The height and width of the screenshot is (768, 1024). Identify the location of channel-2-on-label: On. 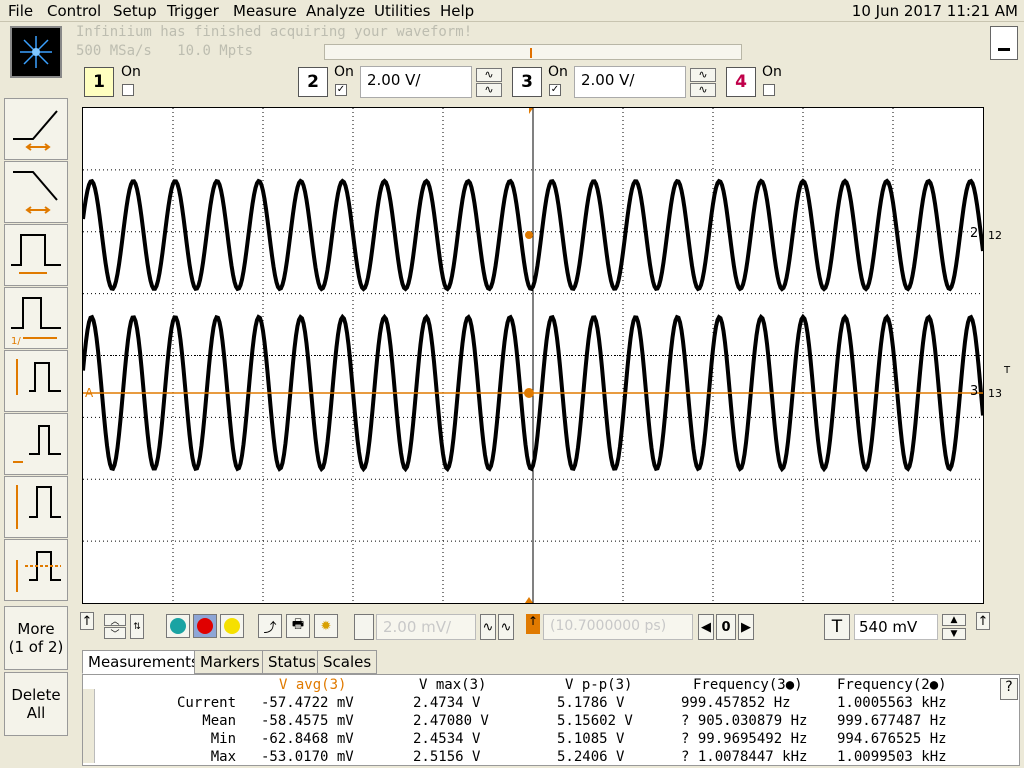
(344, 72).